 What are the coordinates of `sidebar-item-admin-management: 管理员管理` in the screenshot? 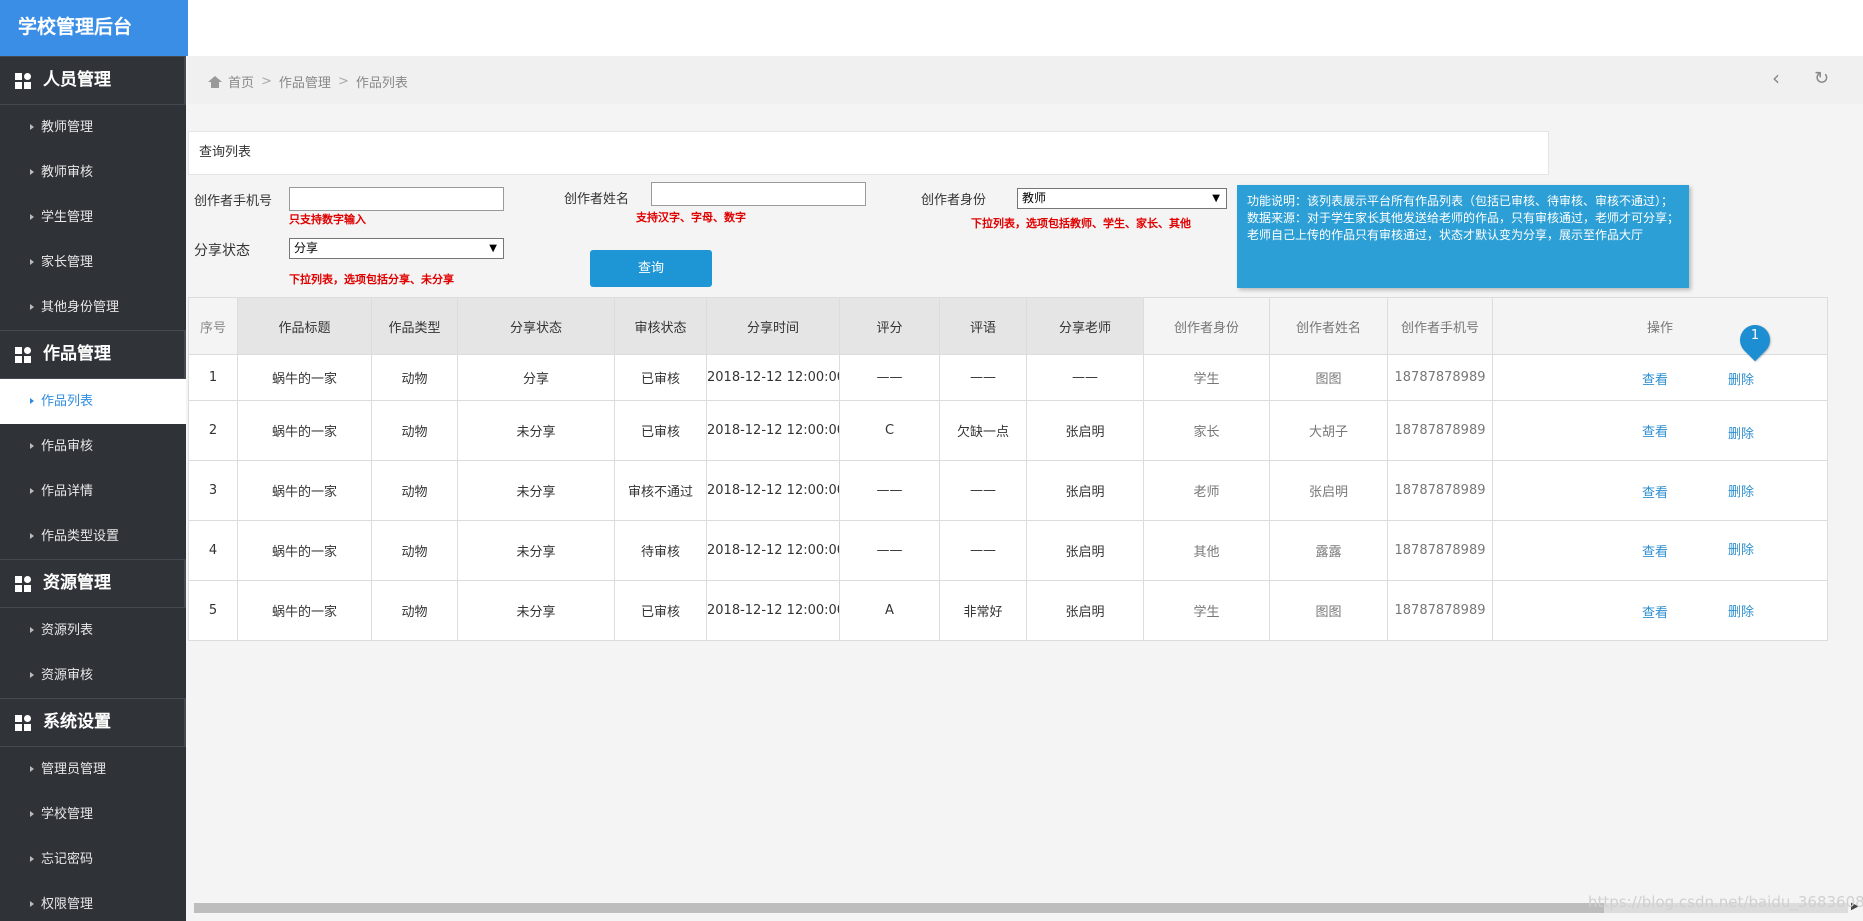 It's located at (93, 769).